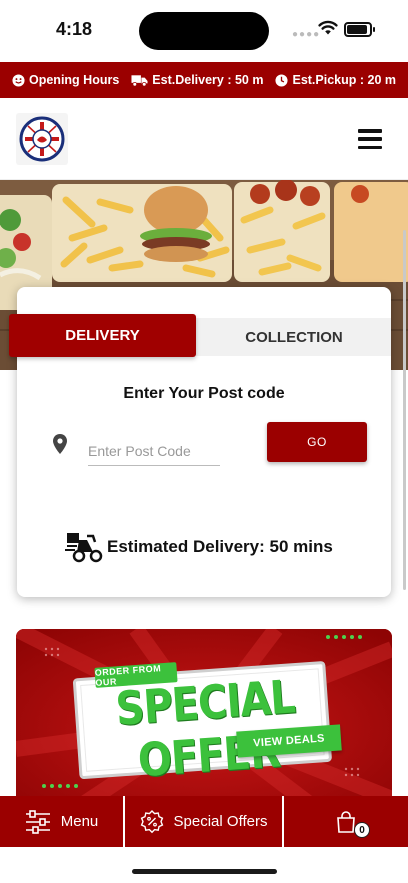  I want to click on hamburger-menu-button, so click(370, 139).